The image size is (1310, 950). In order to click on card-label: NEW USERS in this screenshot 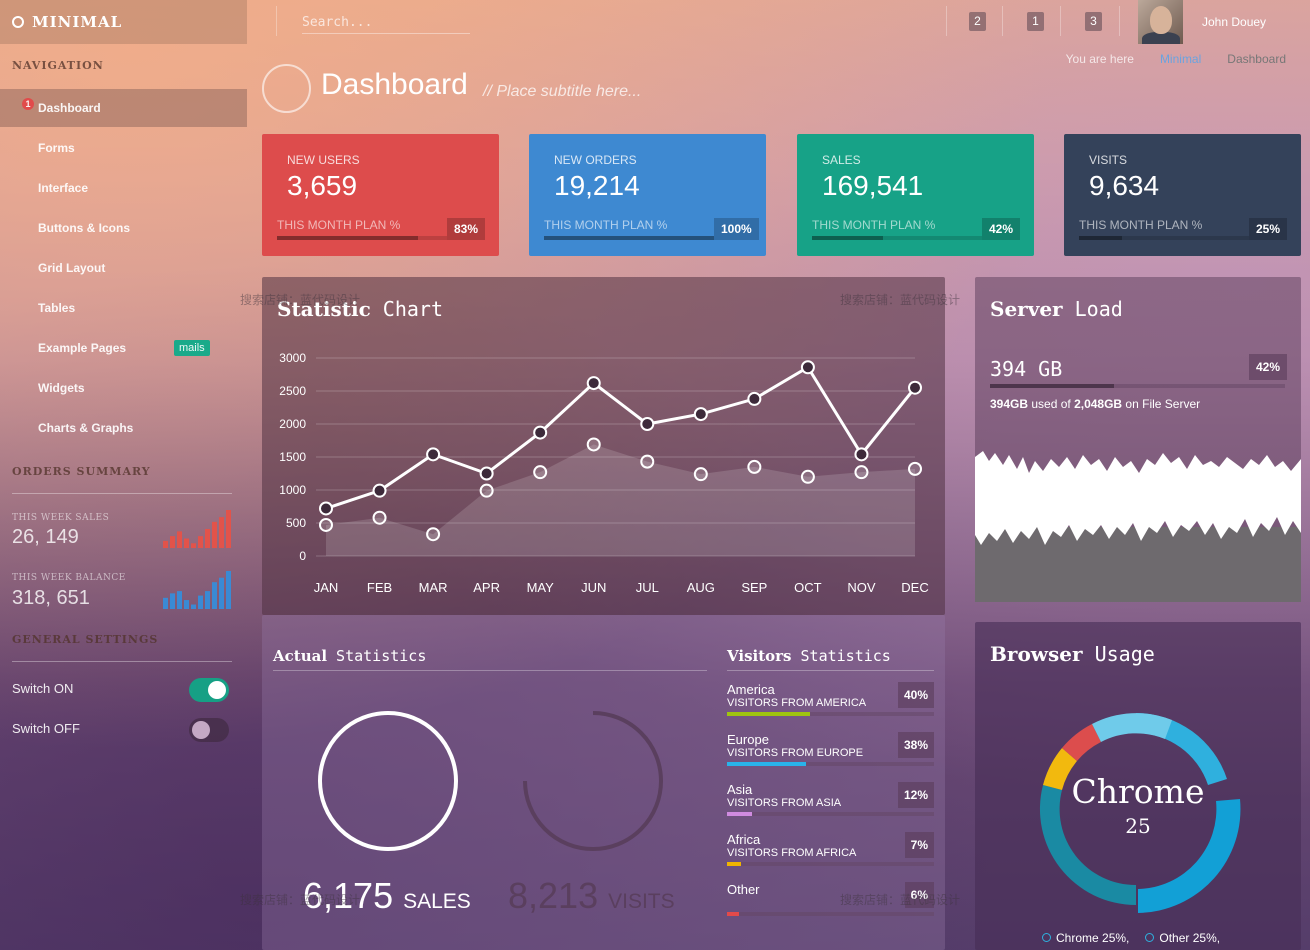, I will do `click(323, 160)`.